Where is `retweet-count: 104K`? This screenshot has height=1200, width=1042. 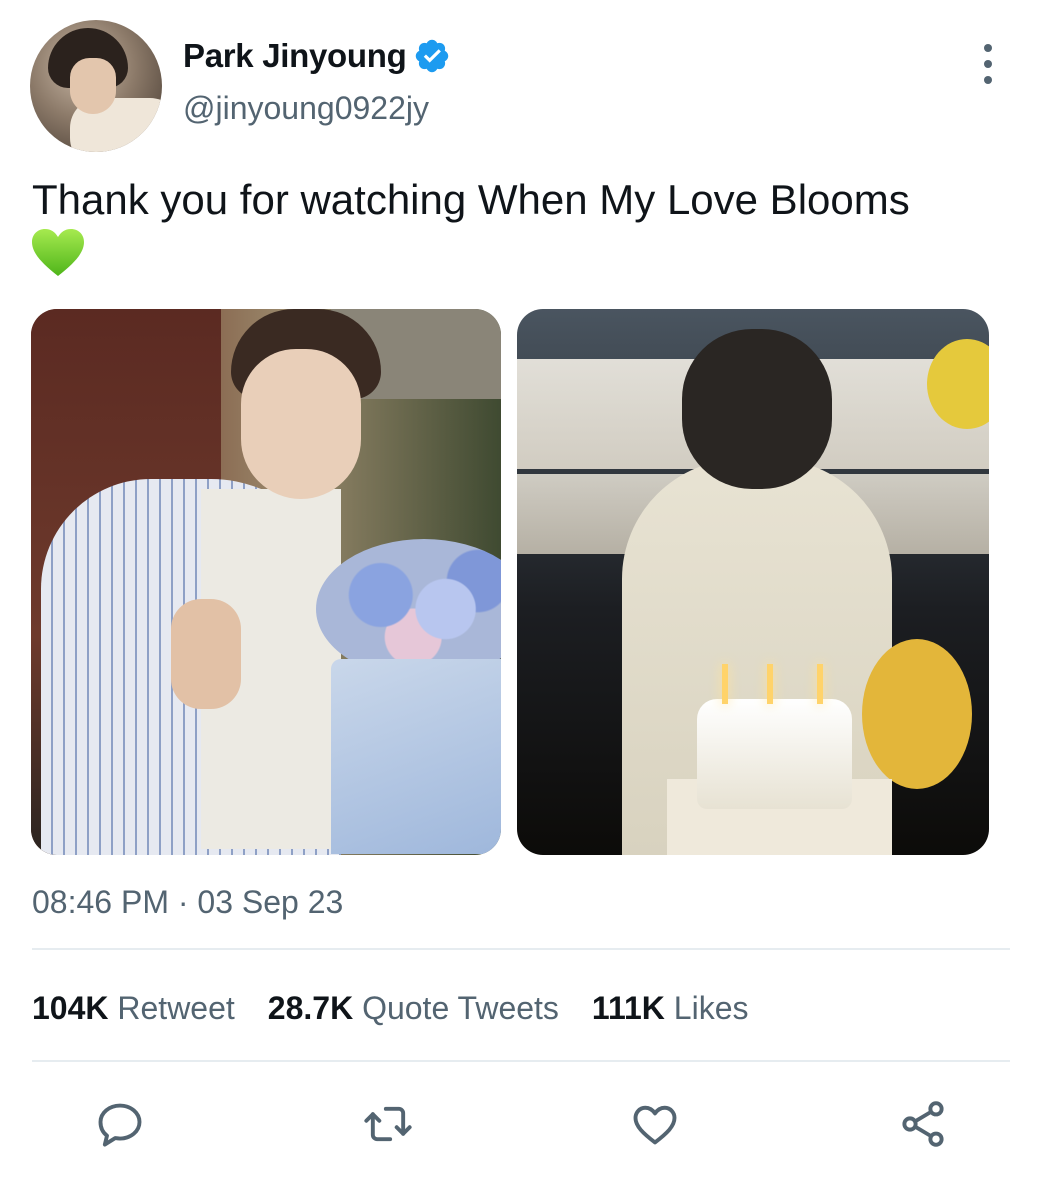 retweet-count: 104K is located at coordinates (70, 1008).